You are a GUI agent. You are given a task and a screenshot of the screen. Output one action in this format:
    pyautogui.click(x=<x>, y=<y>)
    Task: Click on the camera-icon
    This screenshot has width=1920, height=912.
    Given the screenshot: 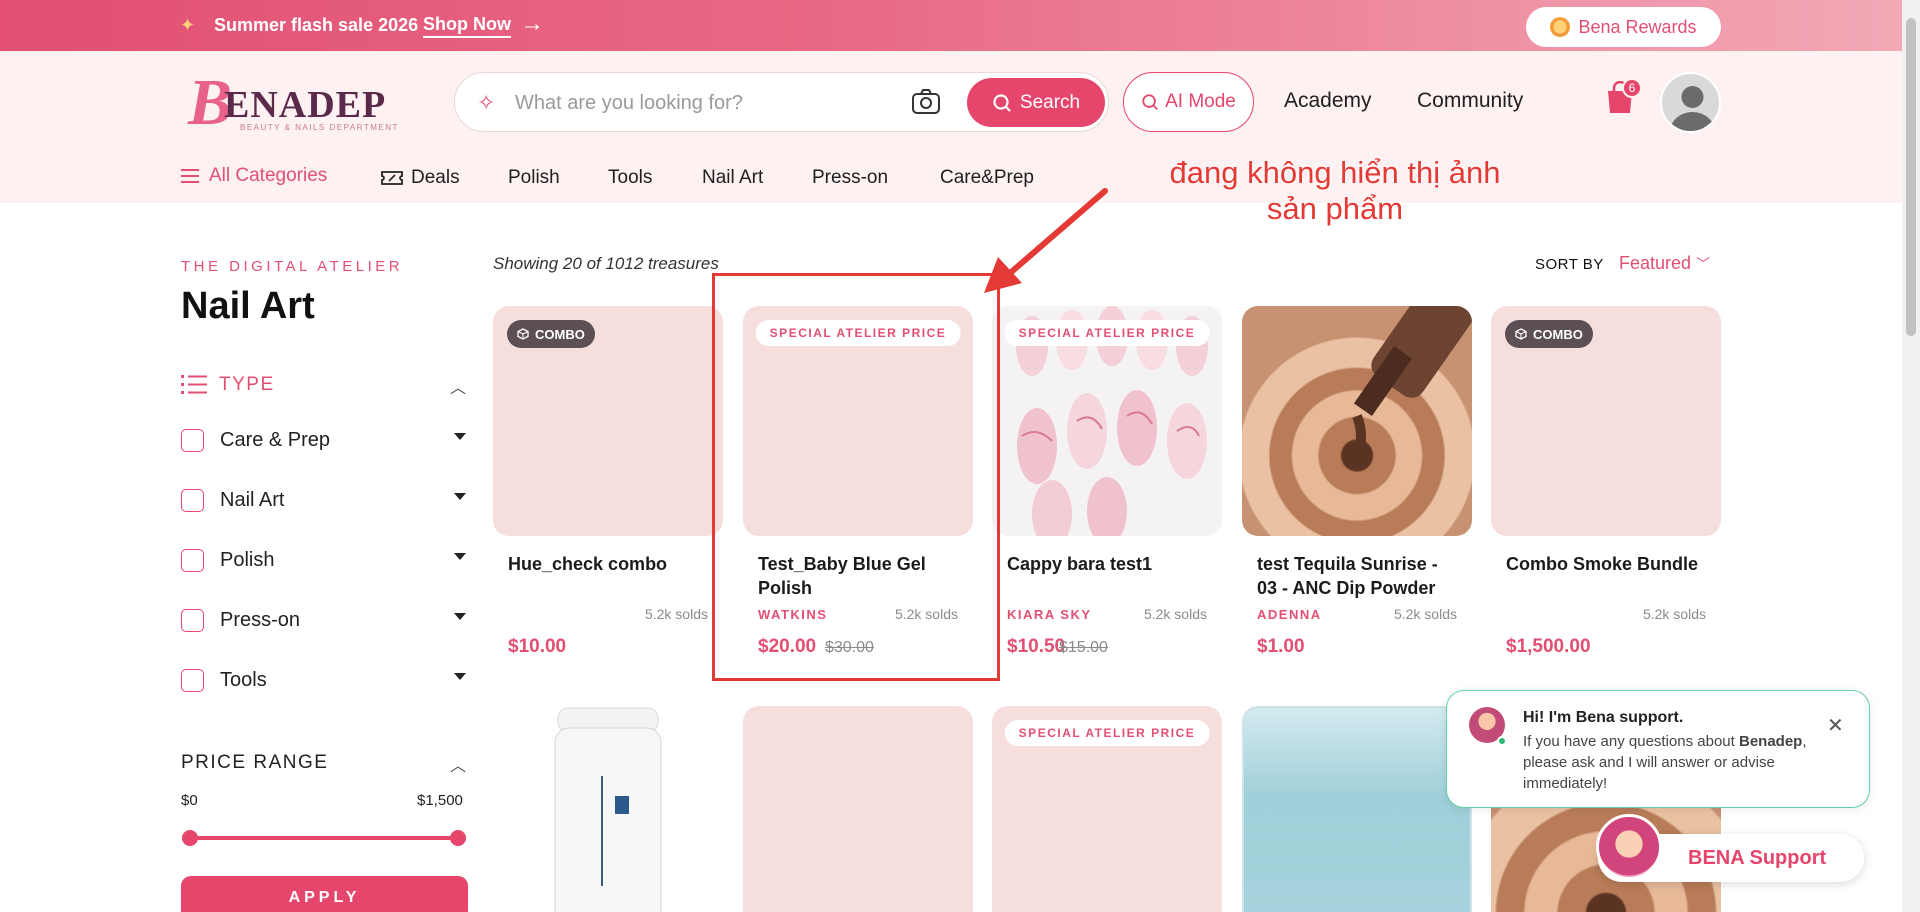 What is the action you would take?
    pyautogui.click(x=926, y=102)
    